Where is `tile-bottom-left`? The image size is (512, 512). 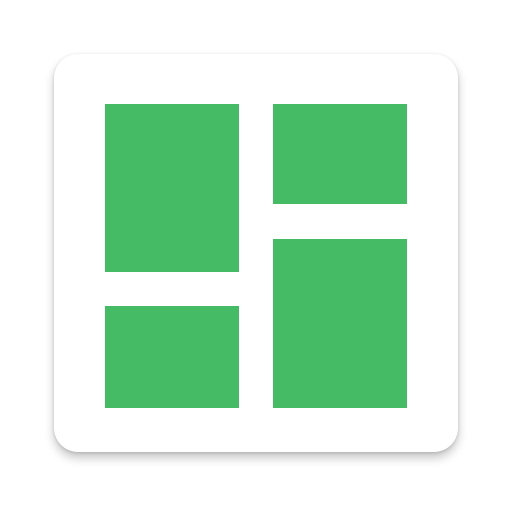 tile-bottom-left is located at coordinates (172, 357).